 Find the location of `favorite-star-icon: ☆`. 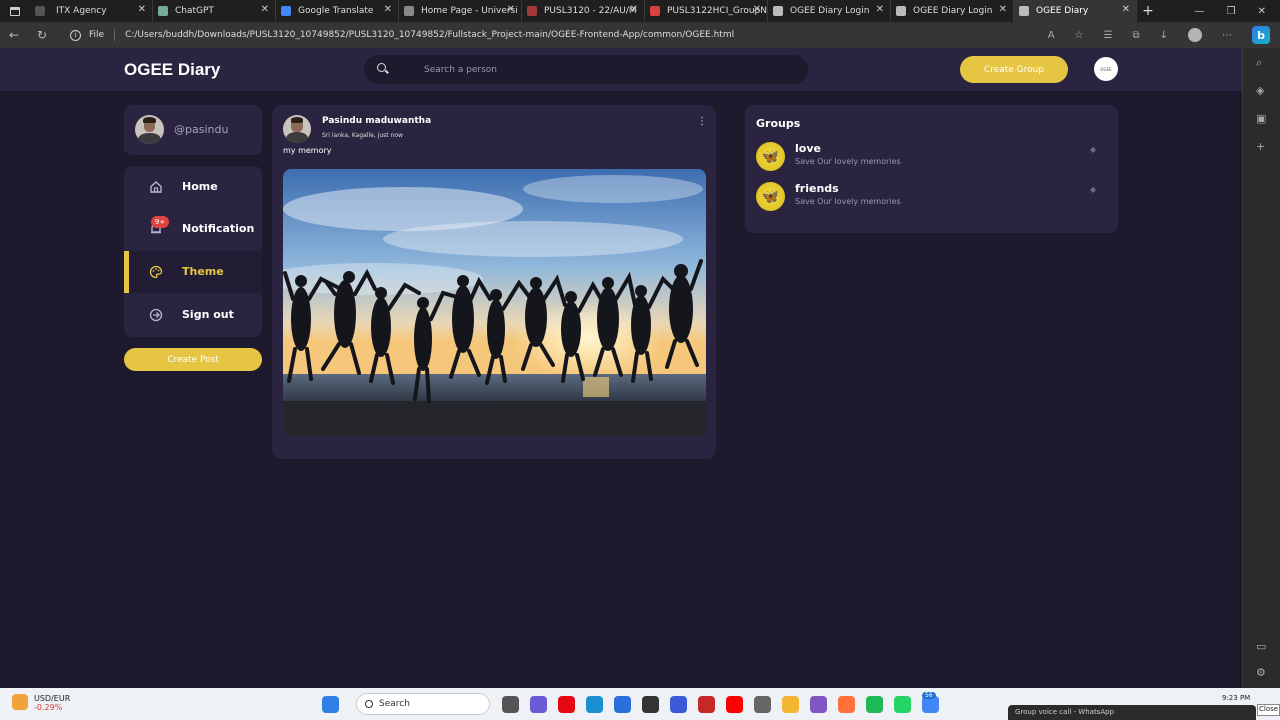

favorite-star-icon: ☆ is located at coordinates (1079, 35).